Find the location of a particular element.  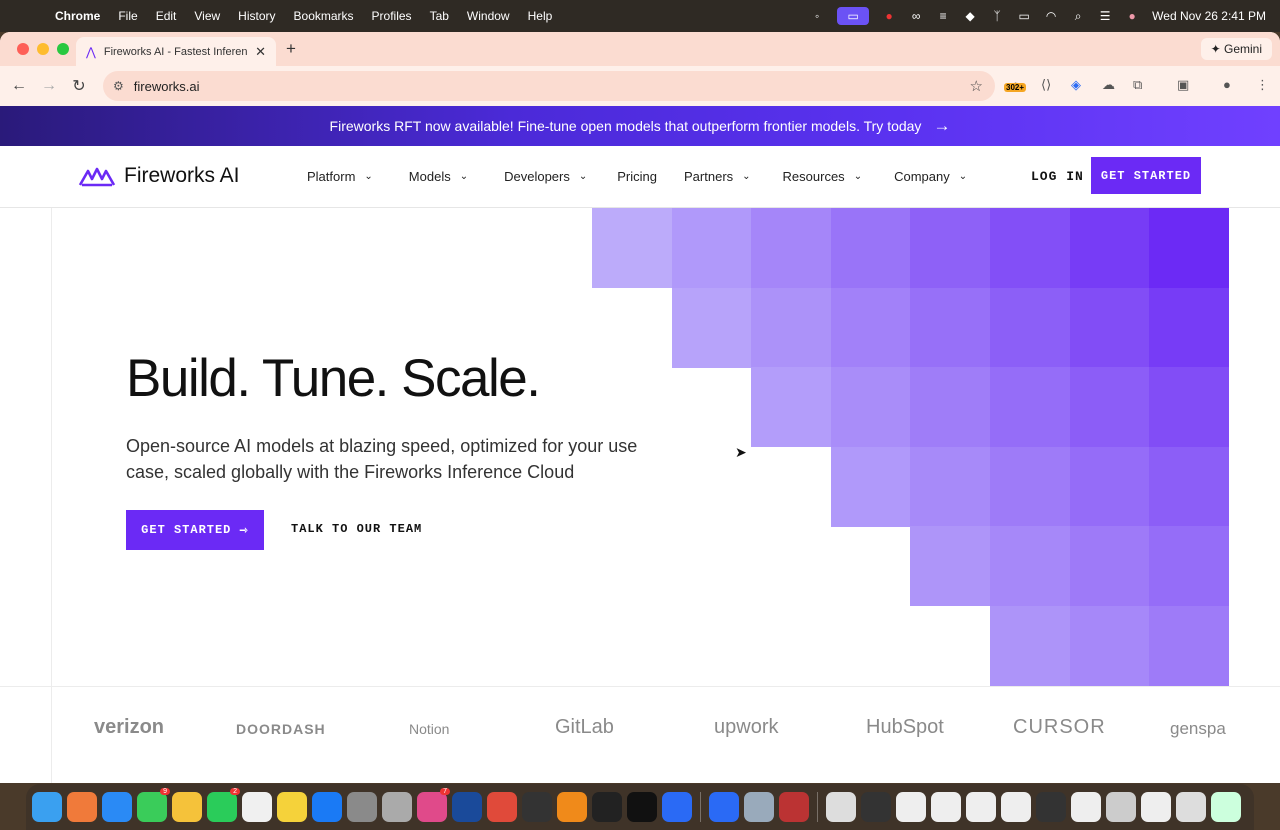

app-store-icon is located at coordinates (327, 807).